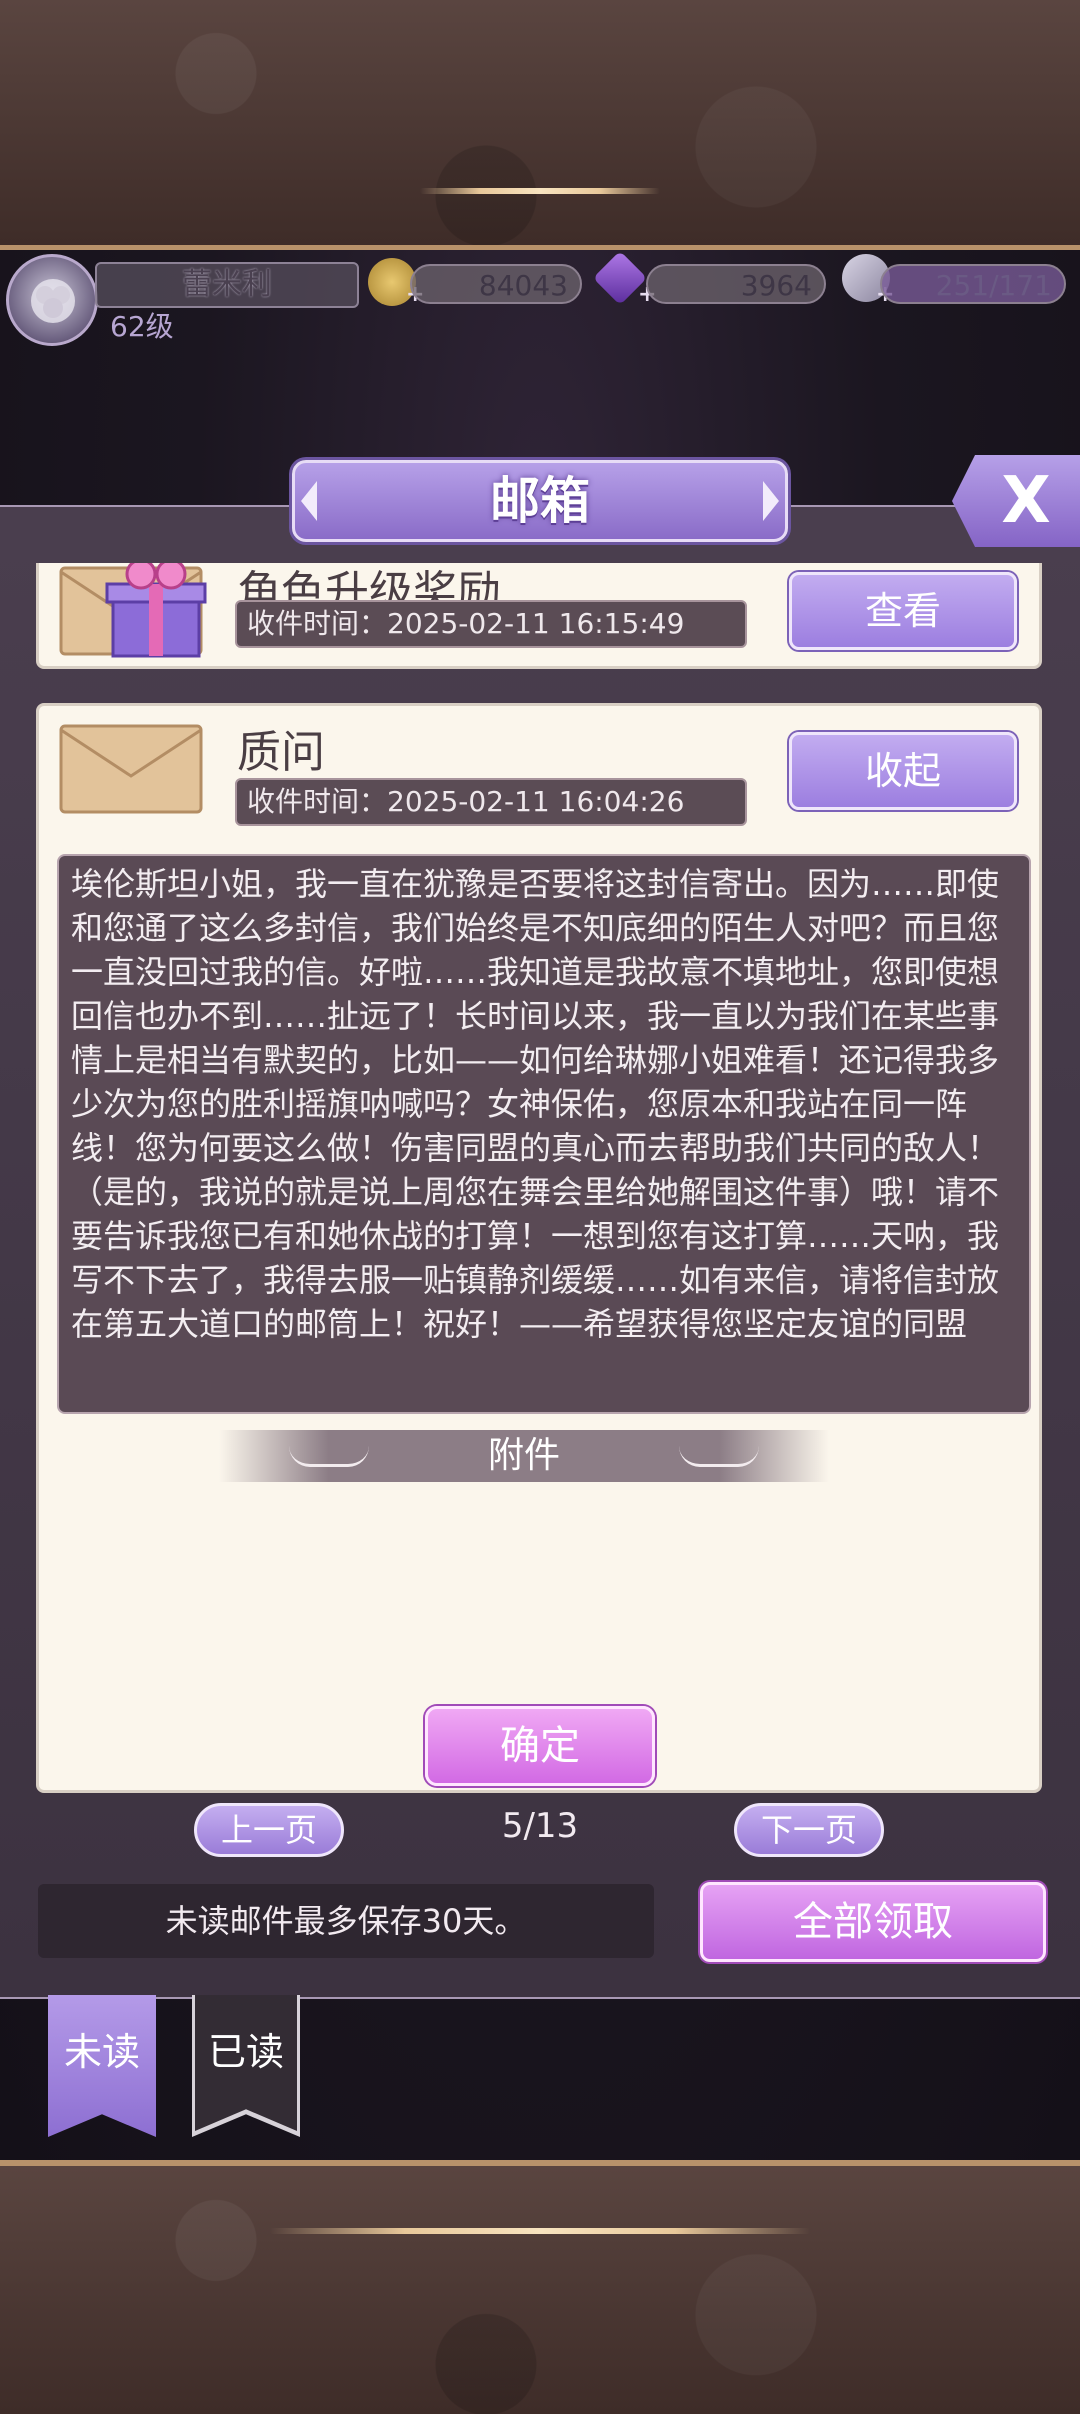 The width and height of the screenshot is (1080, 2414). Describe the element at coordinates (156, 610) in the screenshot. I see `gift-box-icon` at that location.